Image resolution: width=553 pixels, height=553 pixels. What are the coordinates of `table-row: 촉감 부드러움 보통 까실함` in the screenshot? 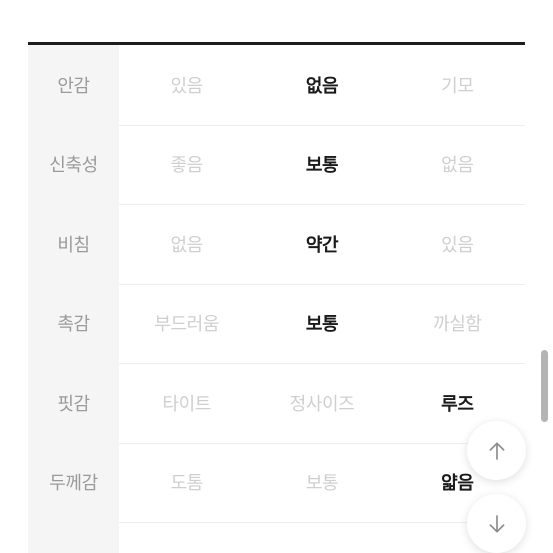 It's located at (276, 323).